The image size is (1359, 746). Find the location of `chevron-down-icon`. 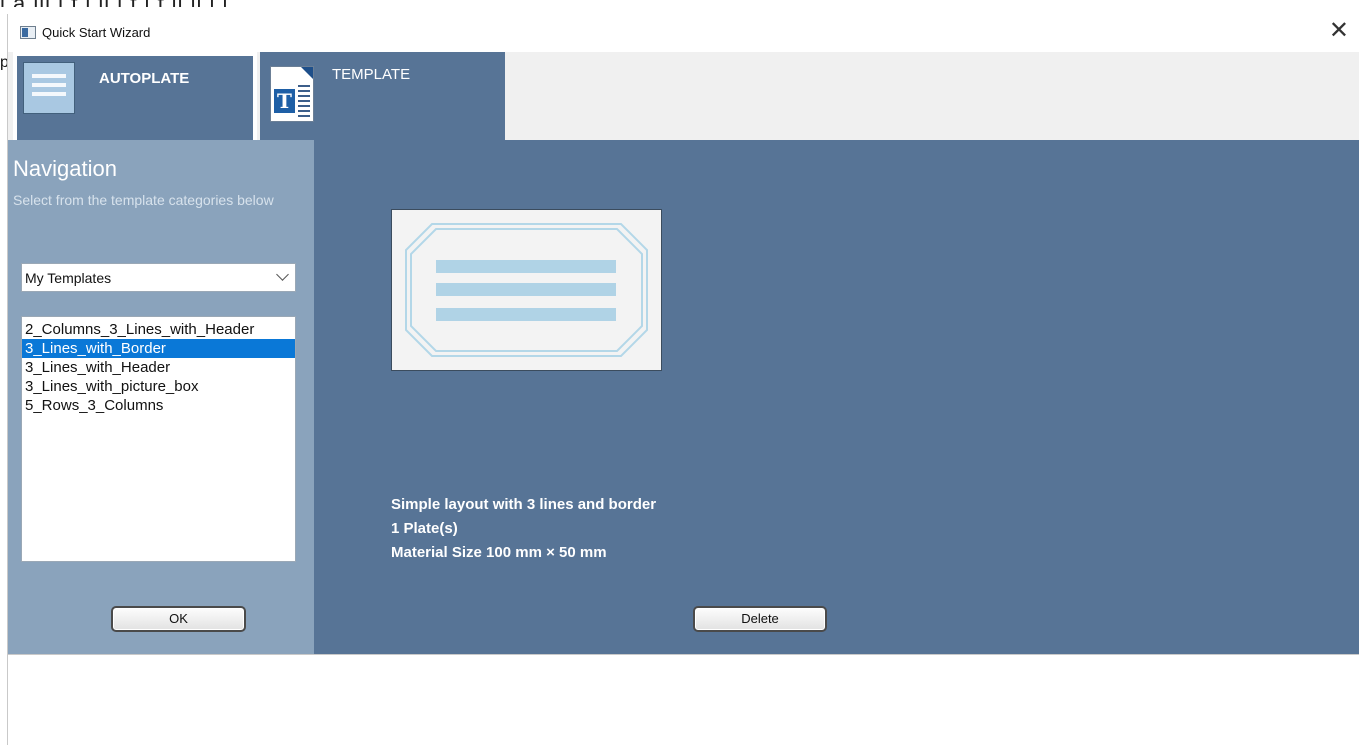

chevron-down-icon is located at coordinates (282, 274).